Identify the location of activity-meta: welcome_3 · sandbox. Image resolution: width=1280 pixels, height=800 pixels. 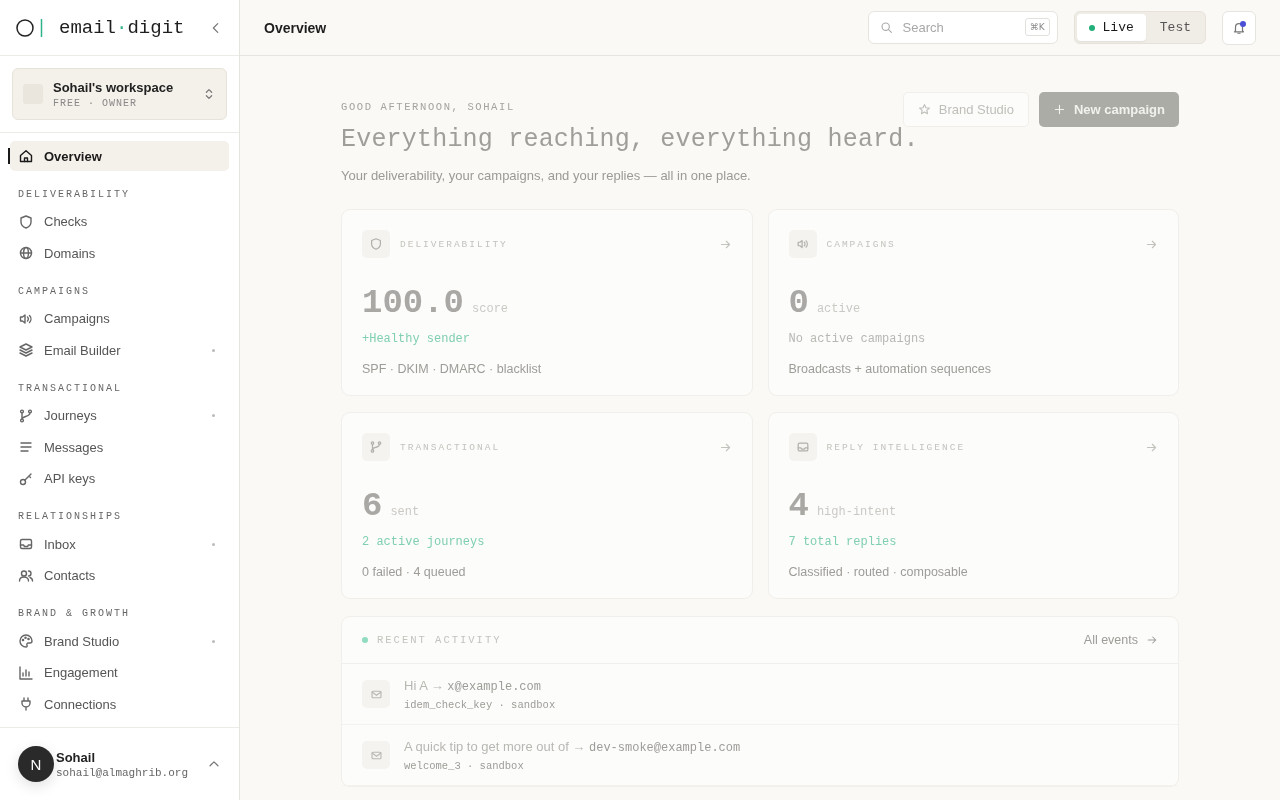
(464, 765).